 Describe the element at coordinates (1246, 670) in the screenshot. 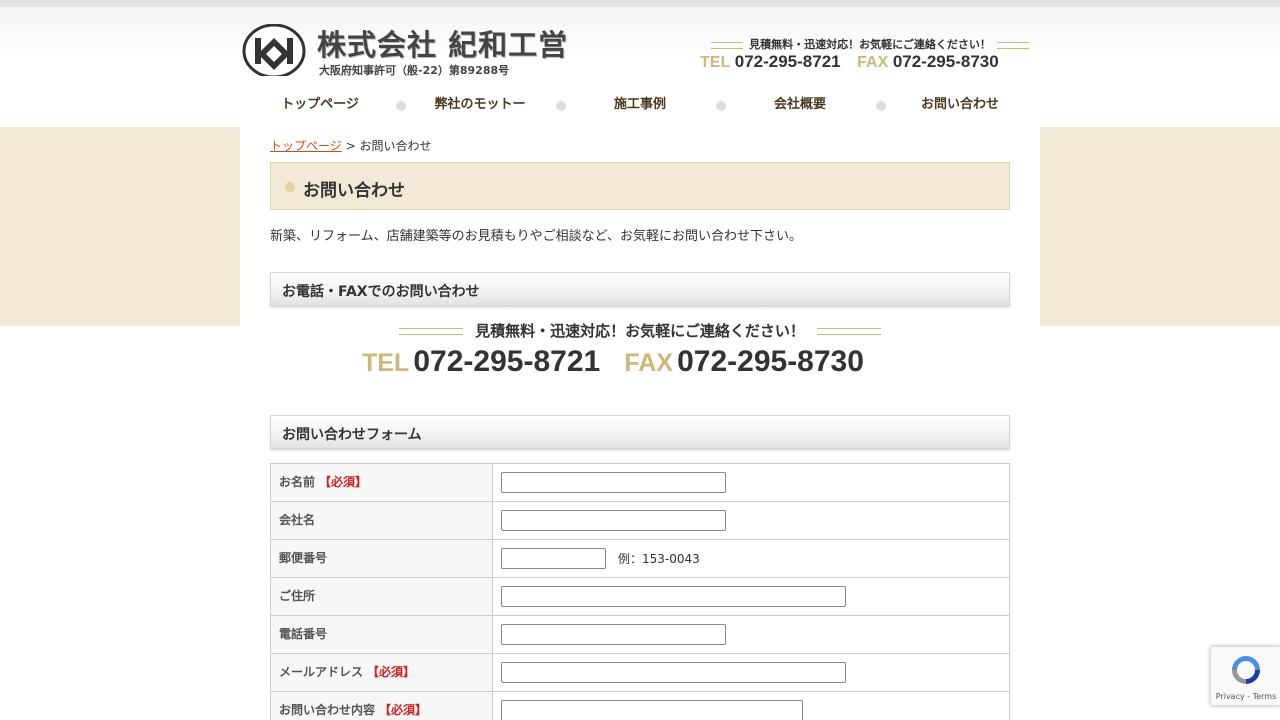

I see `recaptcha-icon` at that location.